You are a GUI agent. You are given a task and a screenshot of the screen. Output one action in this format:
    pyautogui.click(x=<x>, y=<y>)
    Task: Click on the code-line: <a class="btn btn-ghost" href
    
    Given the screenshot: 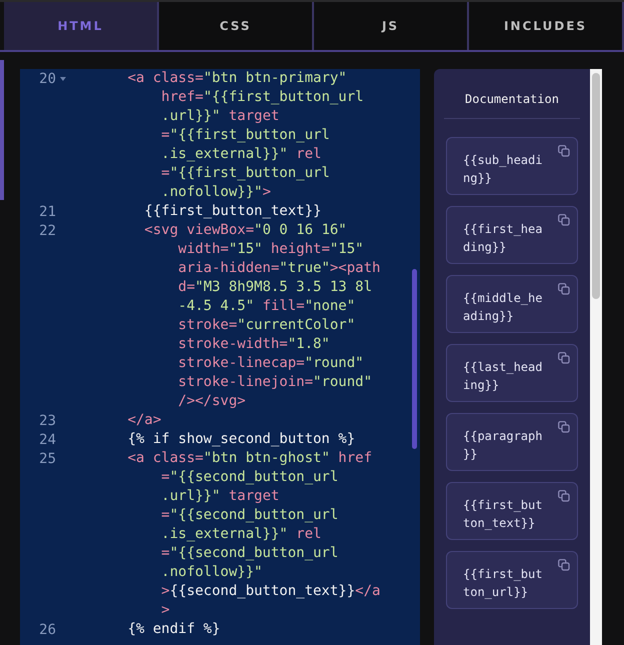 What is the action you would take?
    pyautogui.click(x=249, y=458)
    